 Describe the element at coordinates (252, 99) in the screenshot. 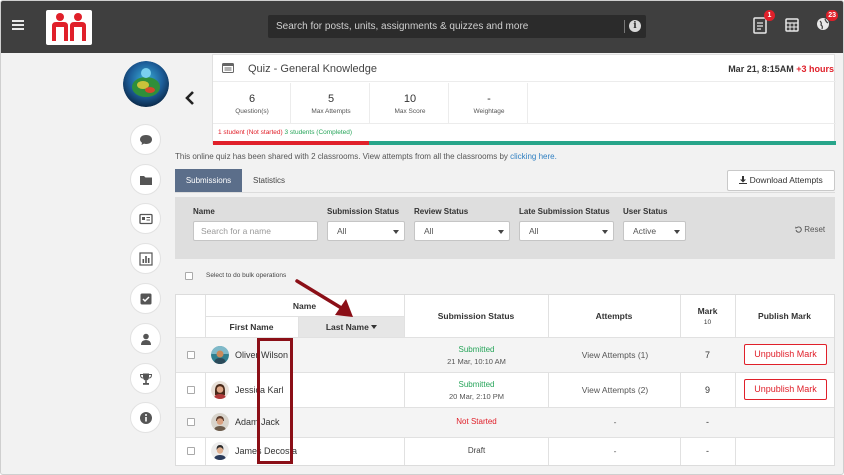

I see `stat-value: 6` at that location.